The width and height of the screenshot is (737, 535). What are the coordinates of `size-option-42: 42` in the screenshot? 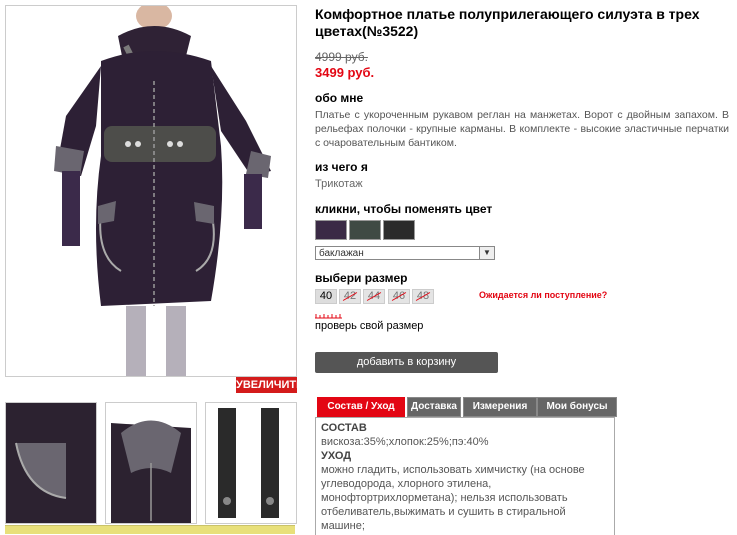 It's located at (350, 296).